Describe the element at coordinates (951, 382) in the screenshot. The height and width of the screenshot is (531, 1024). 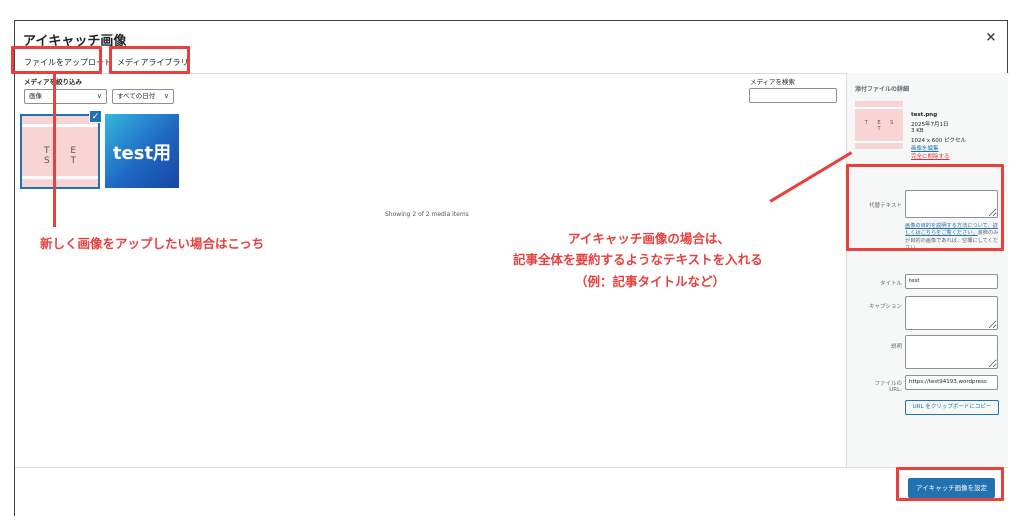
I see `file-url-input: https://test94193.wordpress` at that location.